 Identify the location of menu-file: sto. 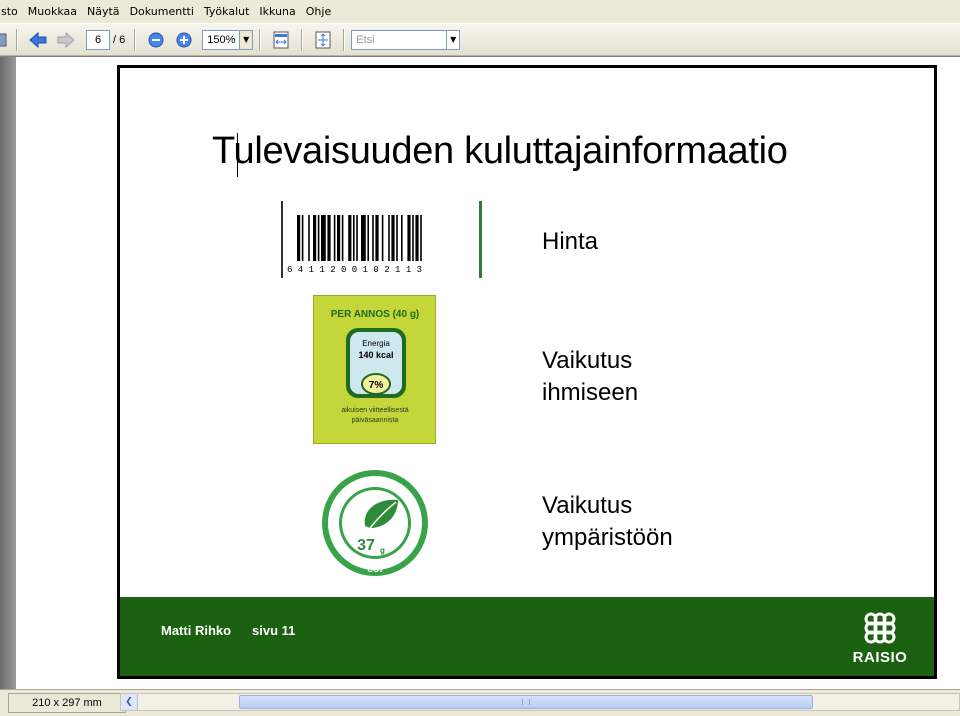
(11, 12).